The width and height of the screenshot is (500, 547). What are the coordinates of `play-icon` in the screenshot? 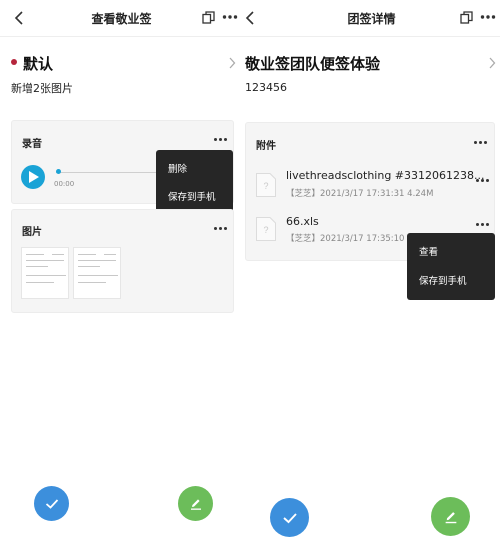 It's located at (34, 177).